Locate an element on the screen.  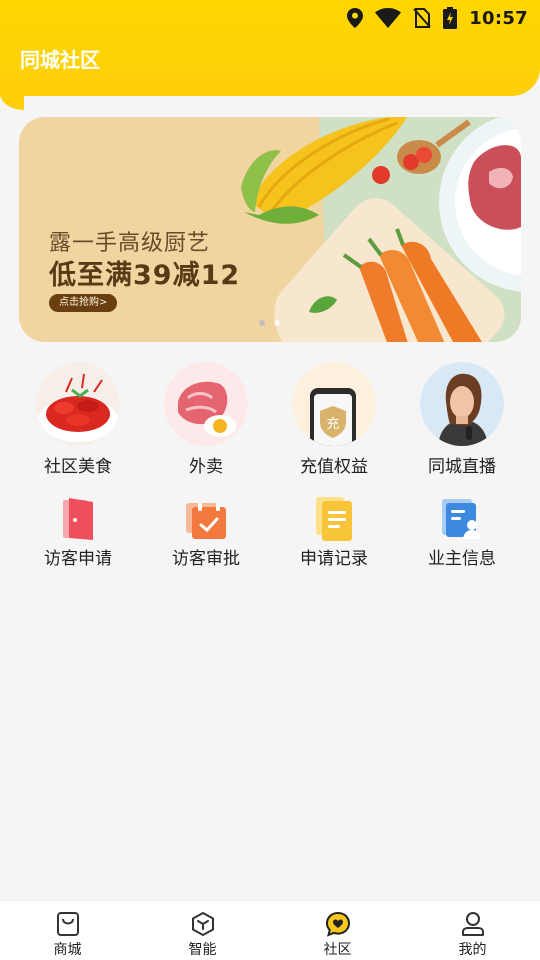
tab-smart: 智能 is located at coordinates (202, 930).